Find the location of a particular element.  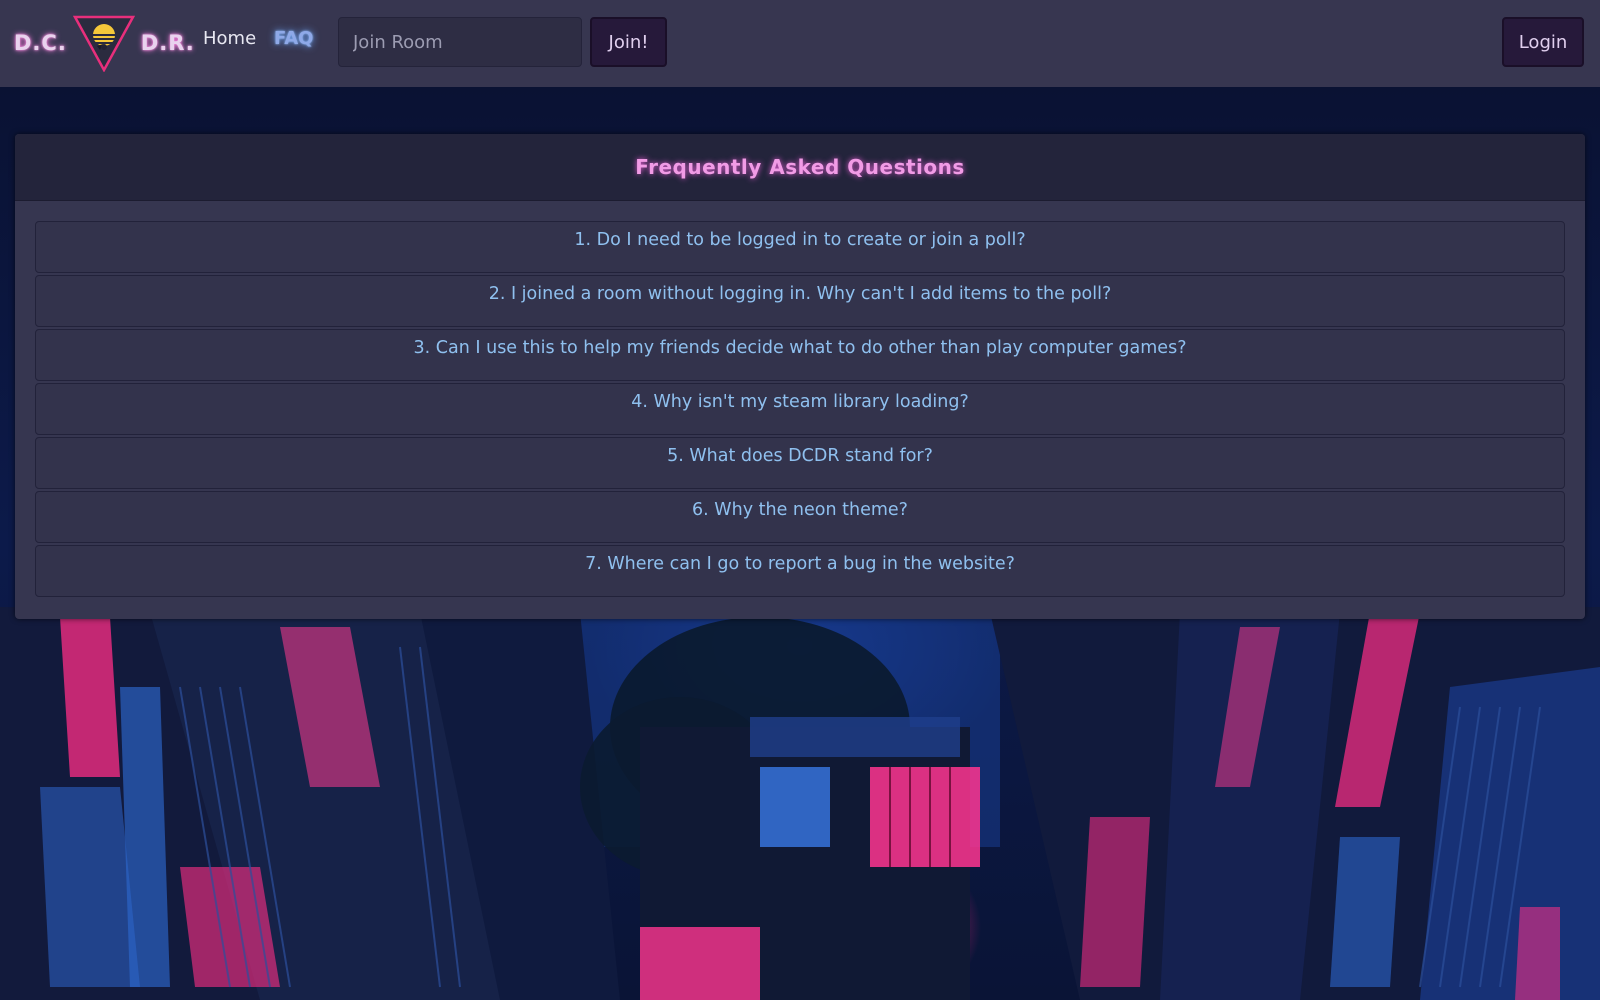

faq-question-4: 4. Why isn't my steam library loading? is located at coordinates (800, 409).